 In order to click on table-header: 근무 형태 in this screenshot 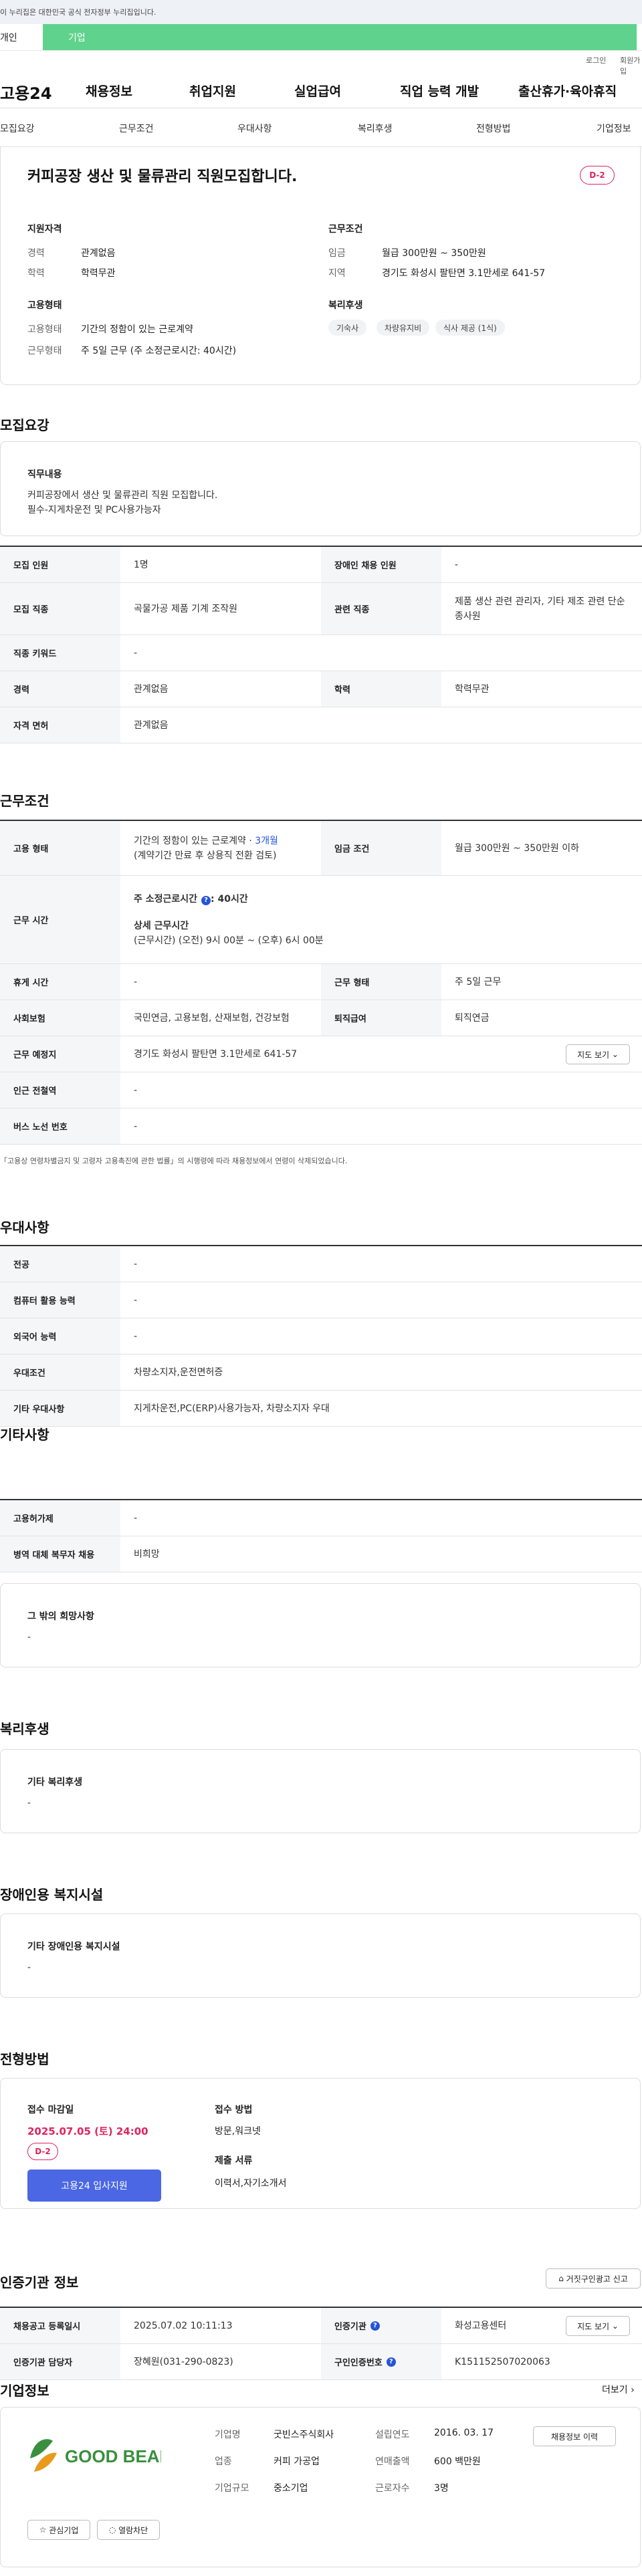, I will do `click(381, 982)`.